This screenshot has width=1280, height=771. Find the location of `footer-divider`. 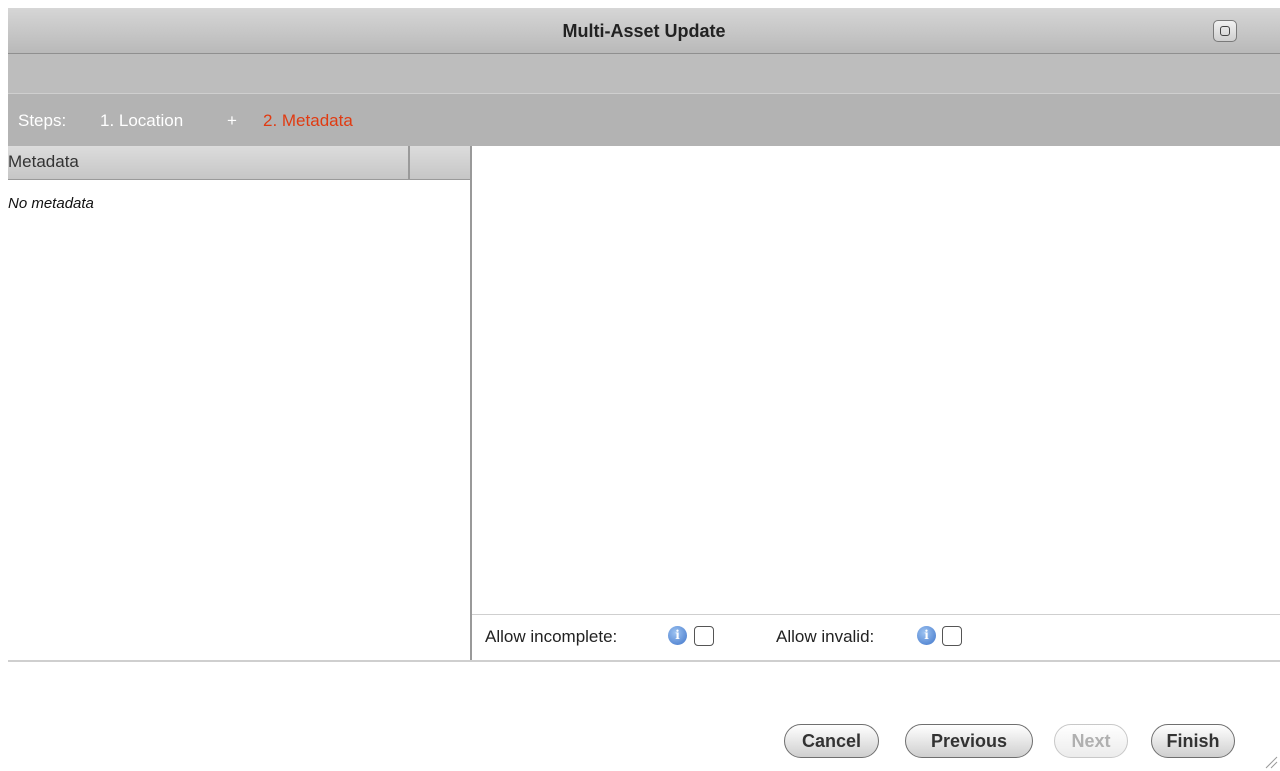

footer-divider is located at coordinates (644, 661).